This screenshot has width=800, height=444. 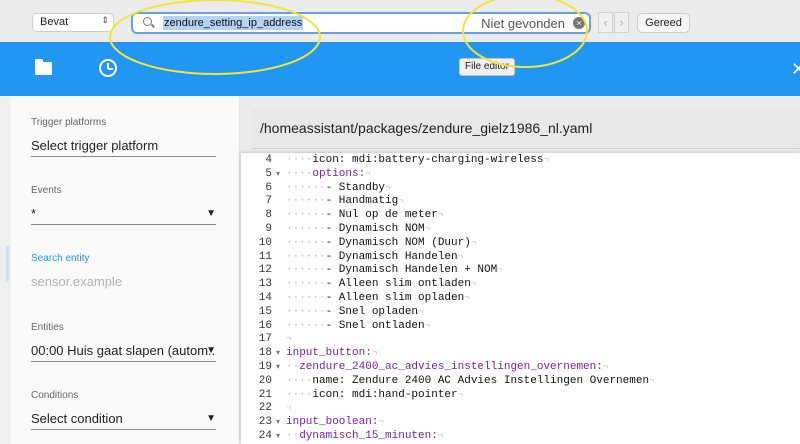 I want to click on trigger-platform-value: Select trigger platform, so click(x=95, y=145).